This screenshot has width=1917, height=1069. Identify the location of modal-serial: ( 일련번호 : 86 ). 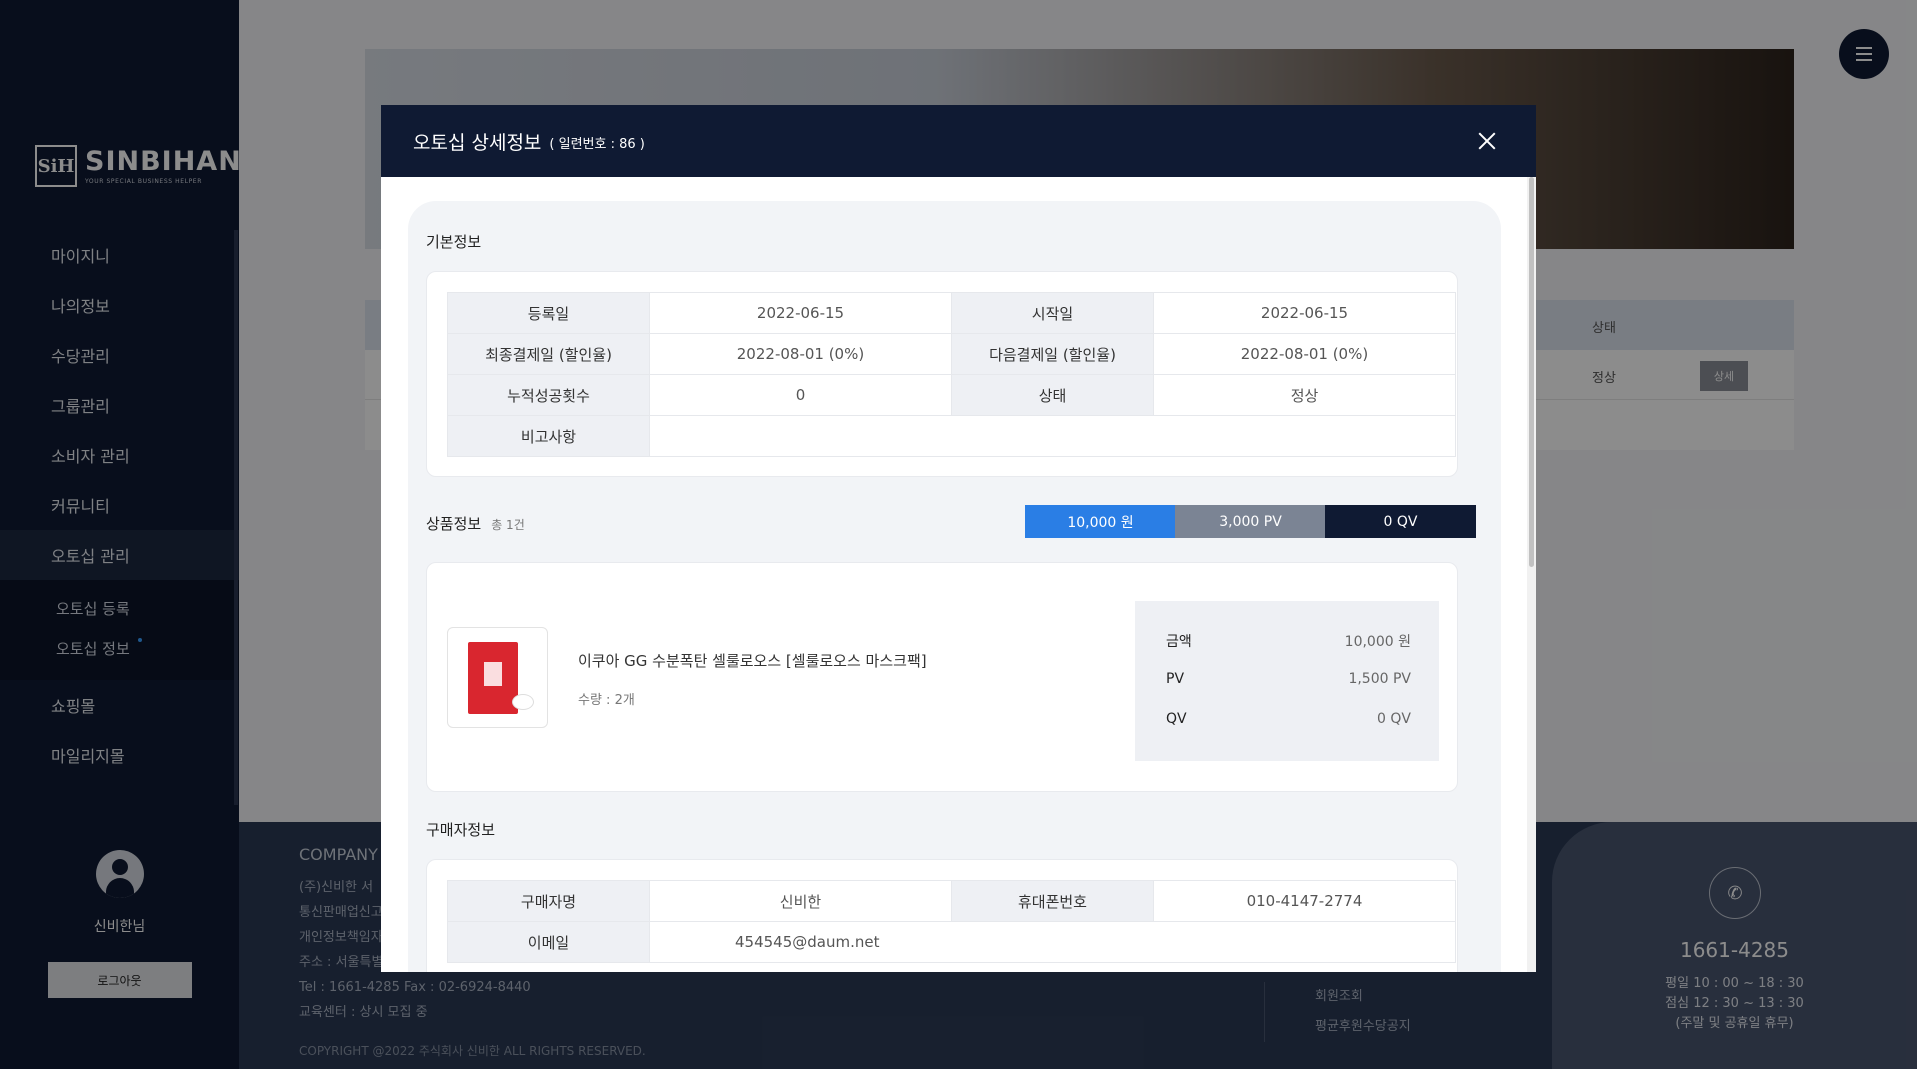
(597, 144).